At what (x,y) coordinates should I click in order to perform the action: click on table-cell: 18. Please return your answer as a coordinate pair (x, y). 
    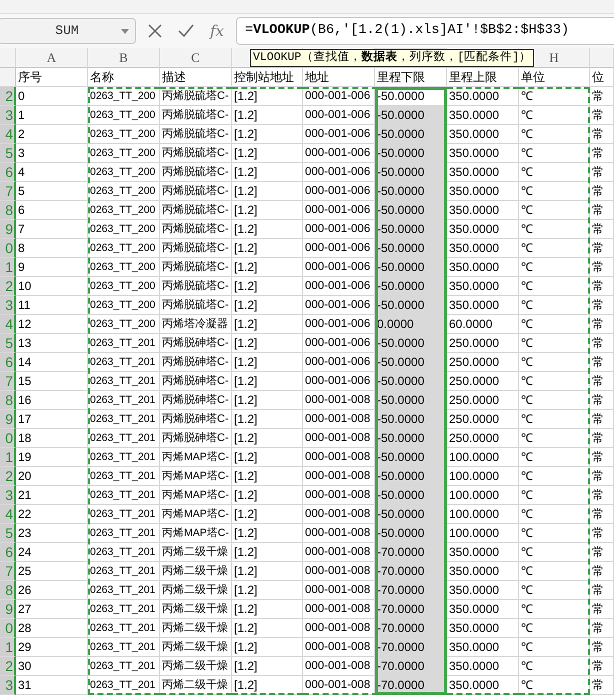
    Looking at the image, I should click on (52, 438).